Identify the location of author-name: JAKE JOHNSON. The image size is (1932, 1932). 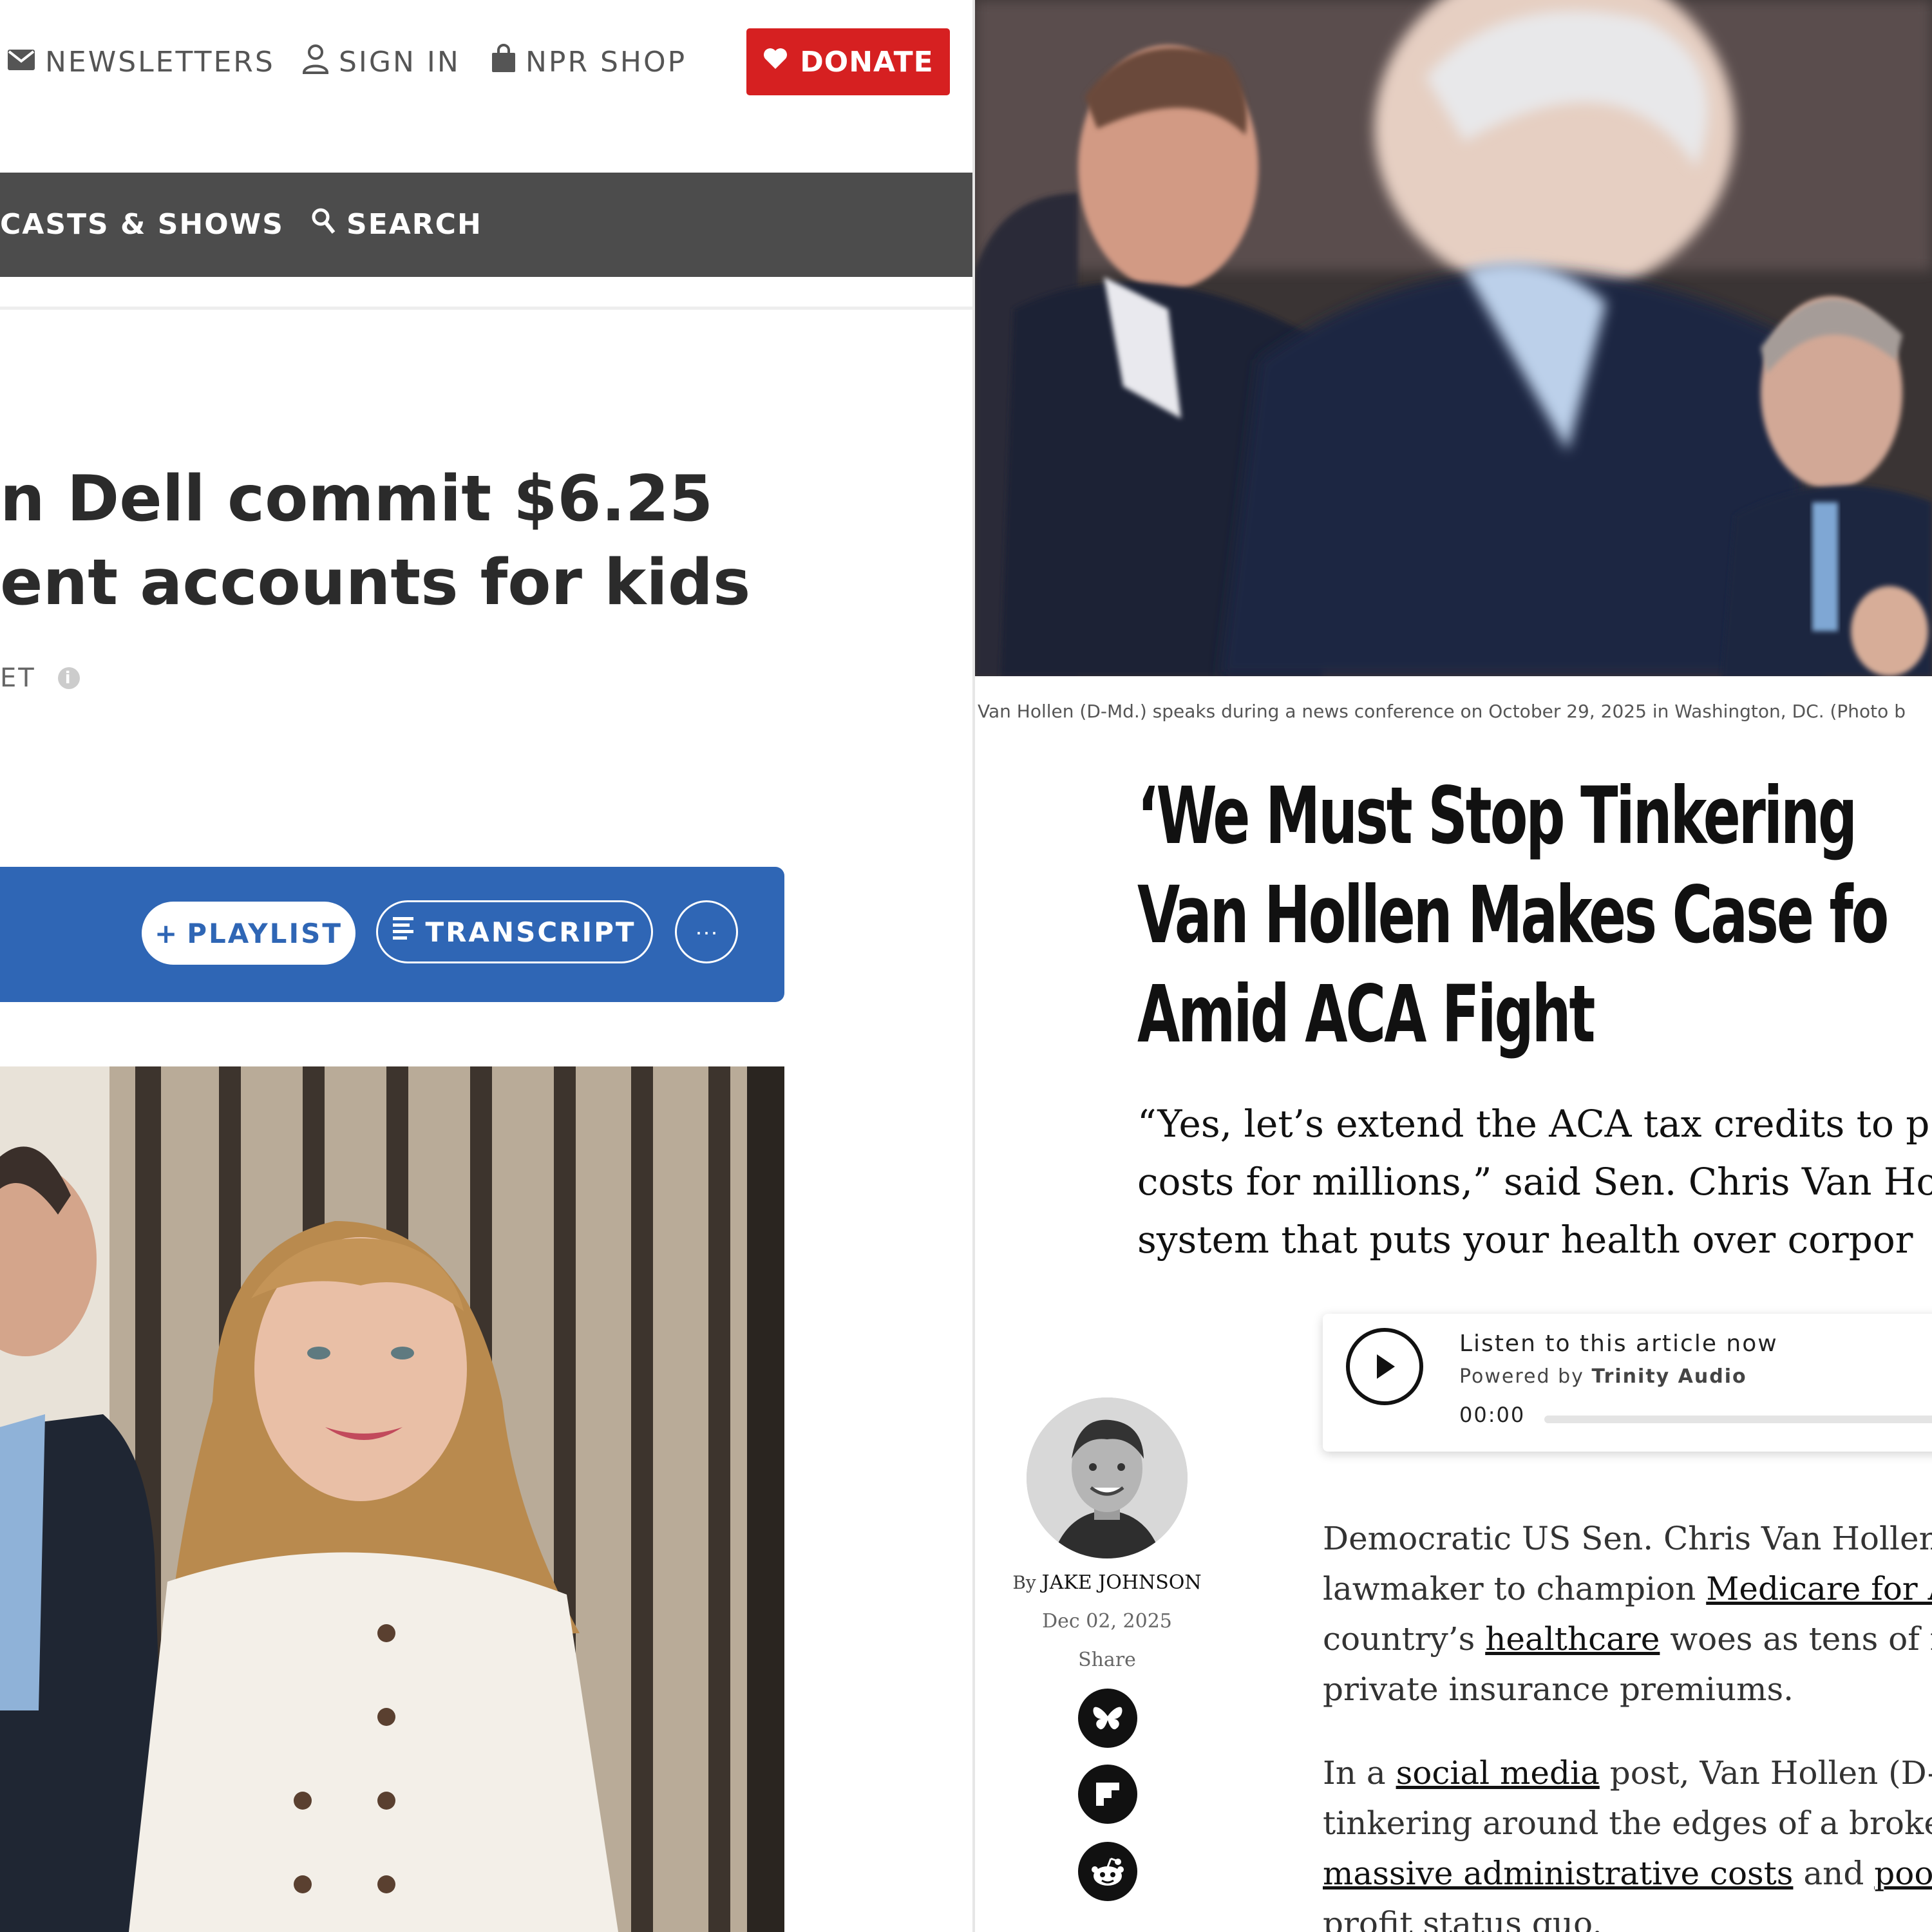
(1122, 1582).